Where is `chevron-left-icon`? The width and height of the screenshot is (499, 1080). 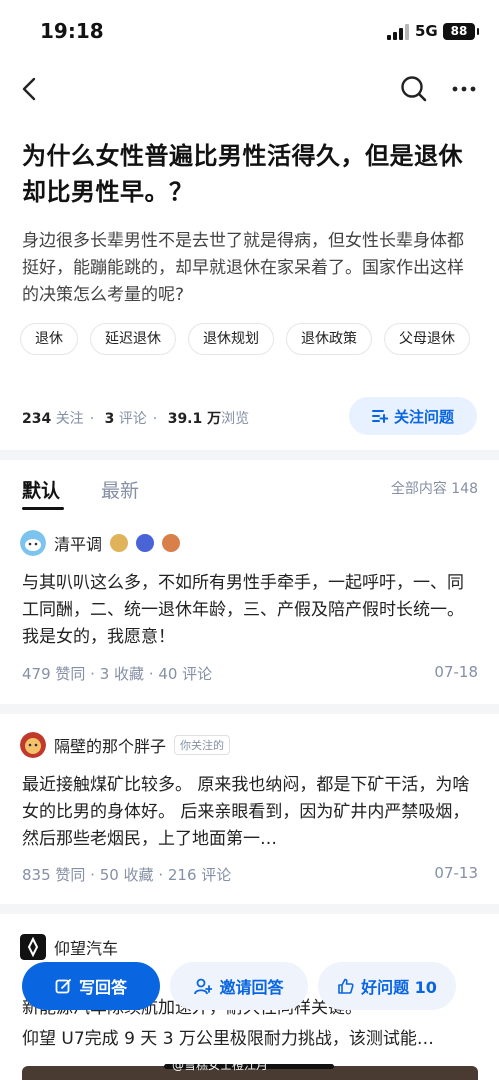
chevron-left-icon is located at coordinates (30, 89).